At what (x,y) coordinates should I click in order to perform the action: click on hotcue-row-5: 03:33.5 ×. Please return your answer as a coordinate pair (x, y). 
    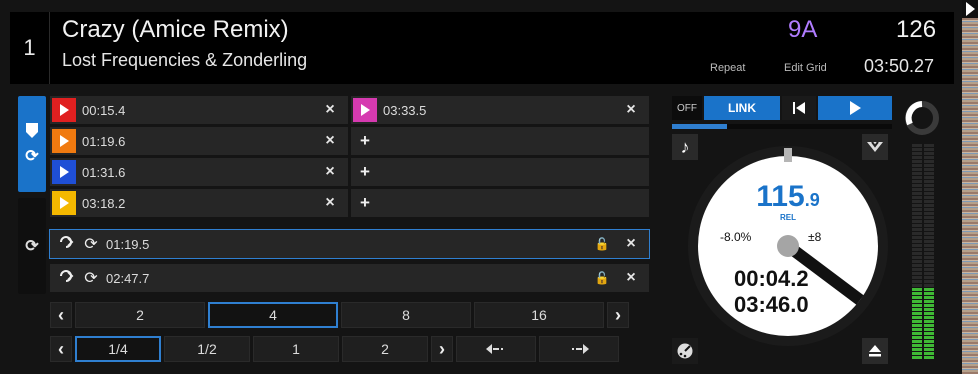
    Looking at the image, I should click on (500, 110).